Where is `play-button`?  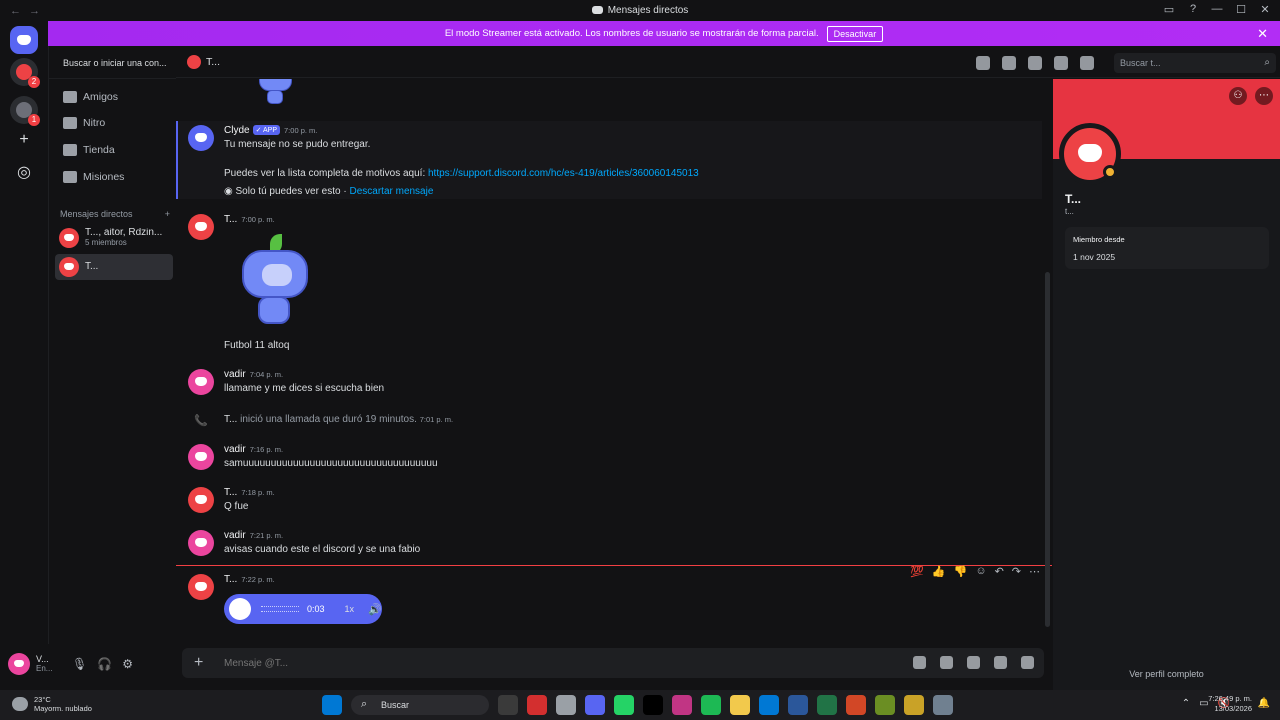 play-button is located at coordinates (240, 609).